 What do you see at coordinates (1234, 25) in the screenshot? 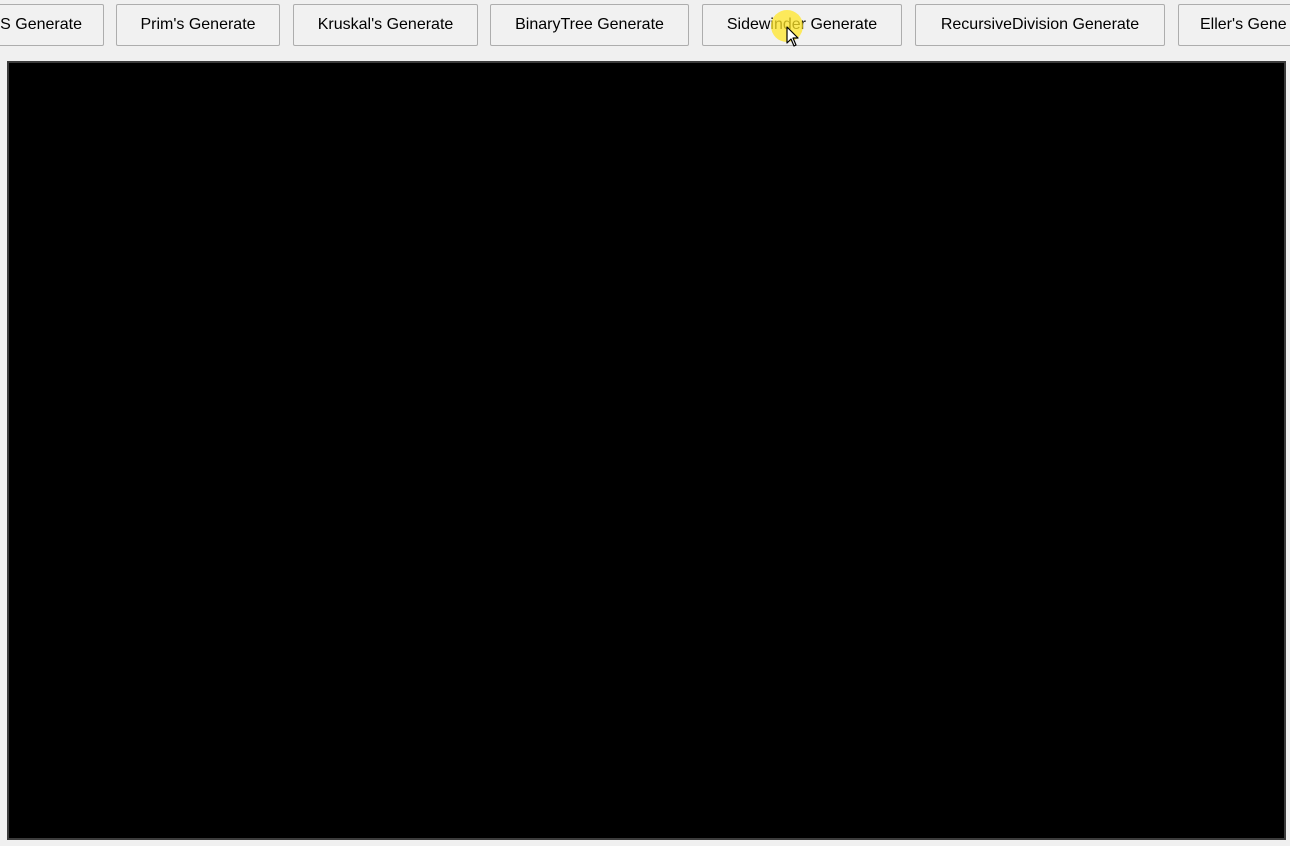
I see `ellers-generate-button: Eller's Gene` at bounding box center [1234, 25].